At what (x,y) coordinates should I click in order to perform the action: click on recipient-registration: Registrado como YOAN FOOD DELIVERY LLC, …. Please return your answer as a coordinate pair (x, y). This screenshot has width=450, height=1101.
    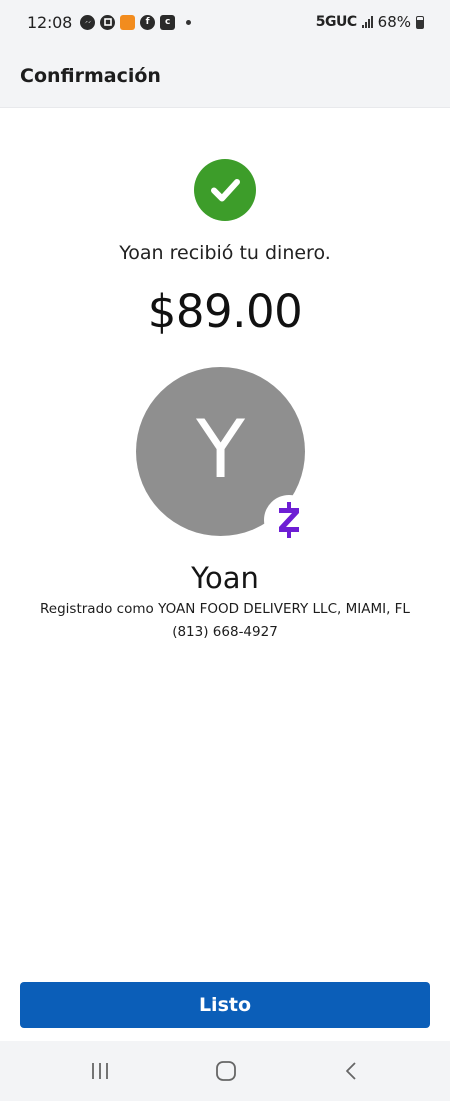
    Looking at the image, I should click on (225, 609).